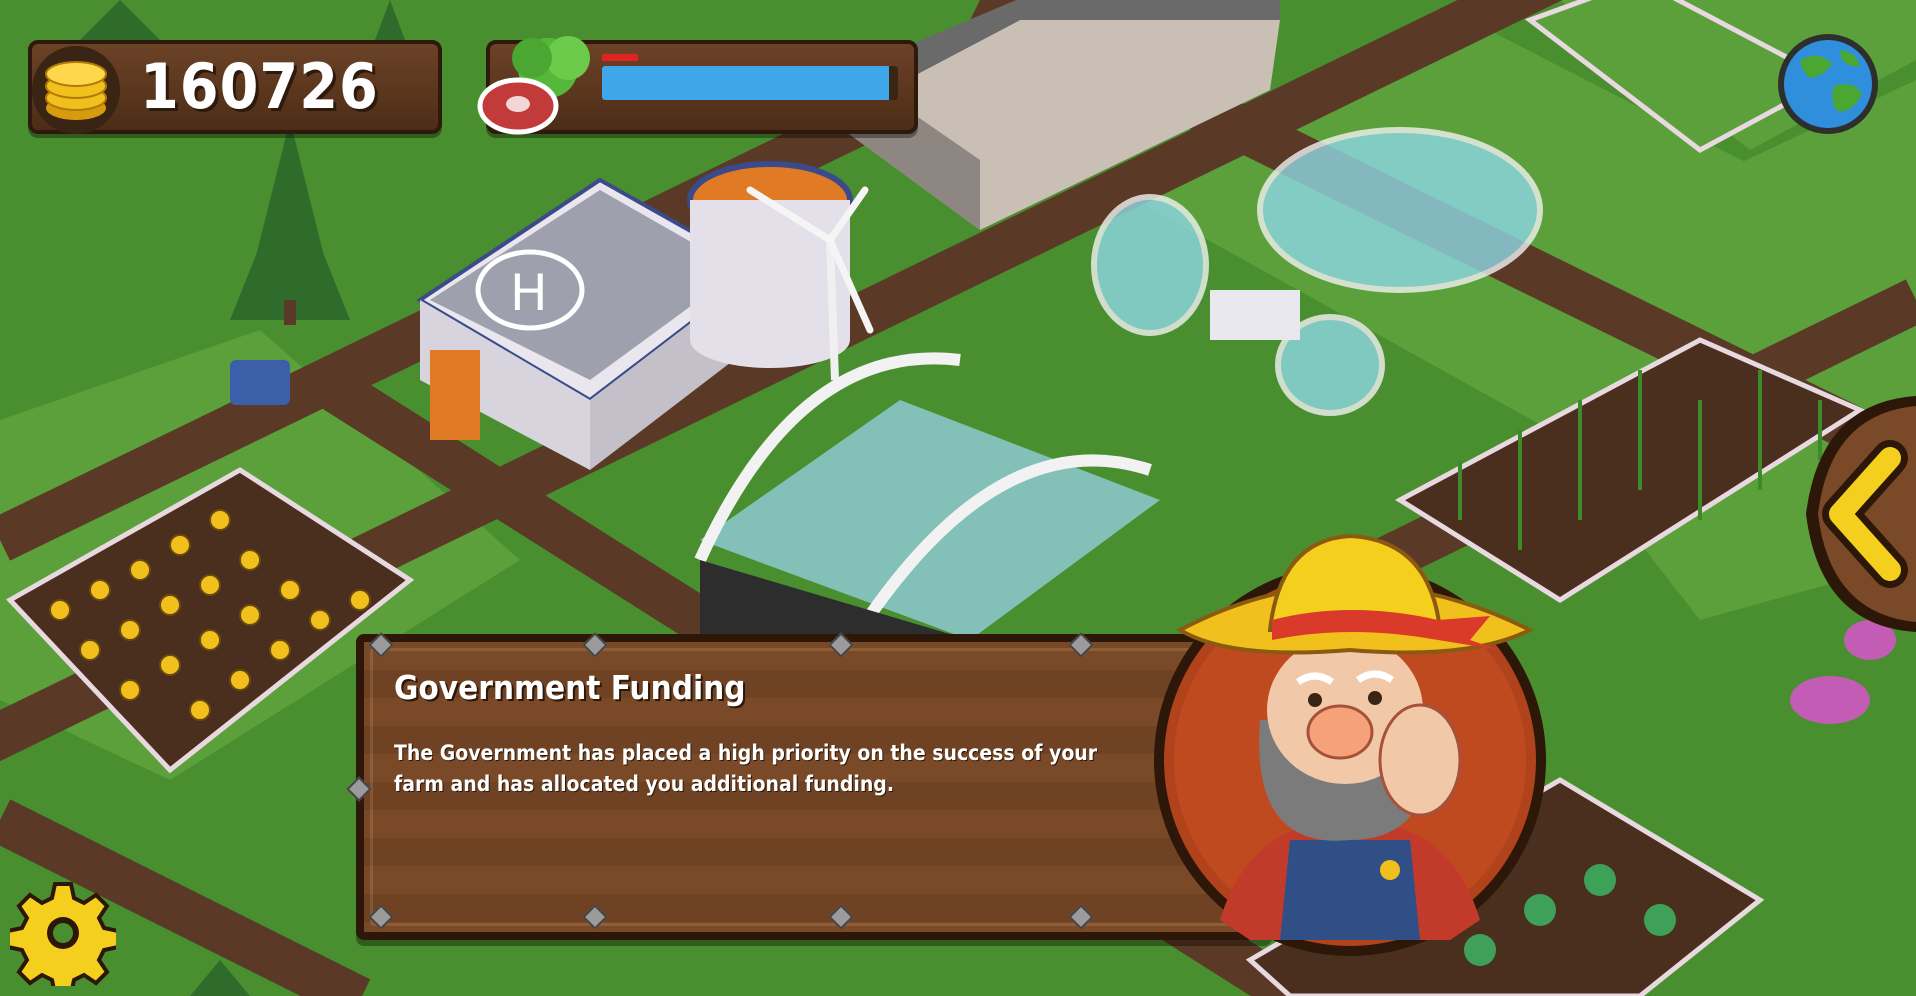 Image resolution: width=1916 pixels, height=996 pixels. I want to click on coin-counter: 160726, so click(235, 87).